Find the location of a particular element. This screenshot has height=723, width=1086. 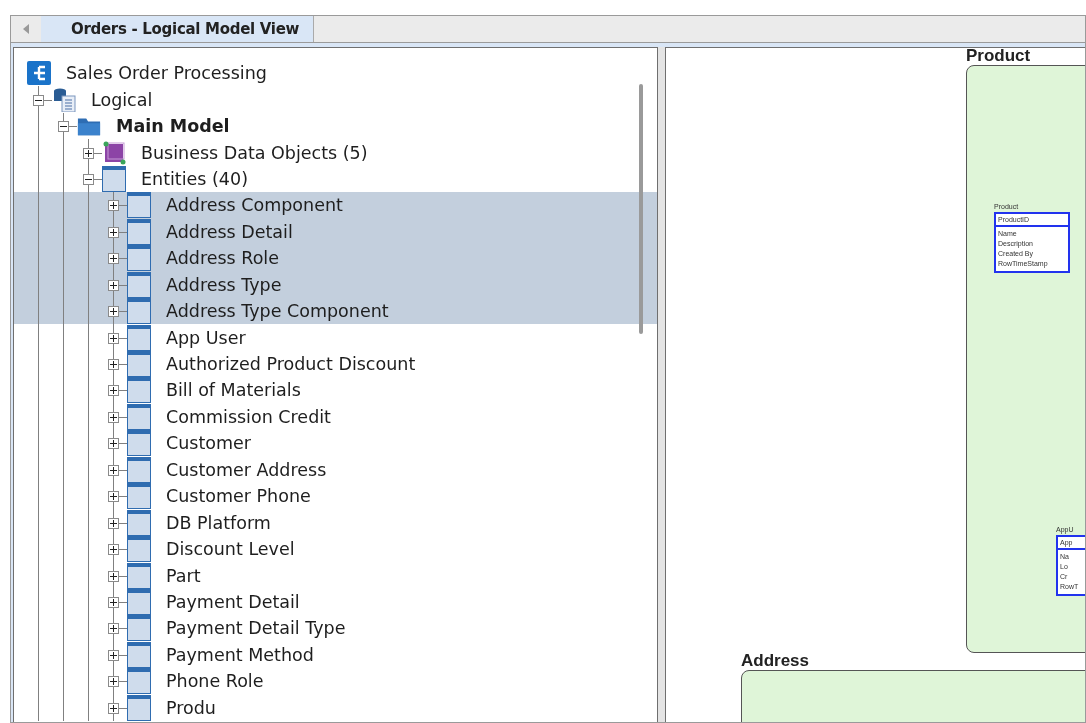

tree-item-label: Authorized Product Discount is located at coordinates (291, 364).